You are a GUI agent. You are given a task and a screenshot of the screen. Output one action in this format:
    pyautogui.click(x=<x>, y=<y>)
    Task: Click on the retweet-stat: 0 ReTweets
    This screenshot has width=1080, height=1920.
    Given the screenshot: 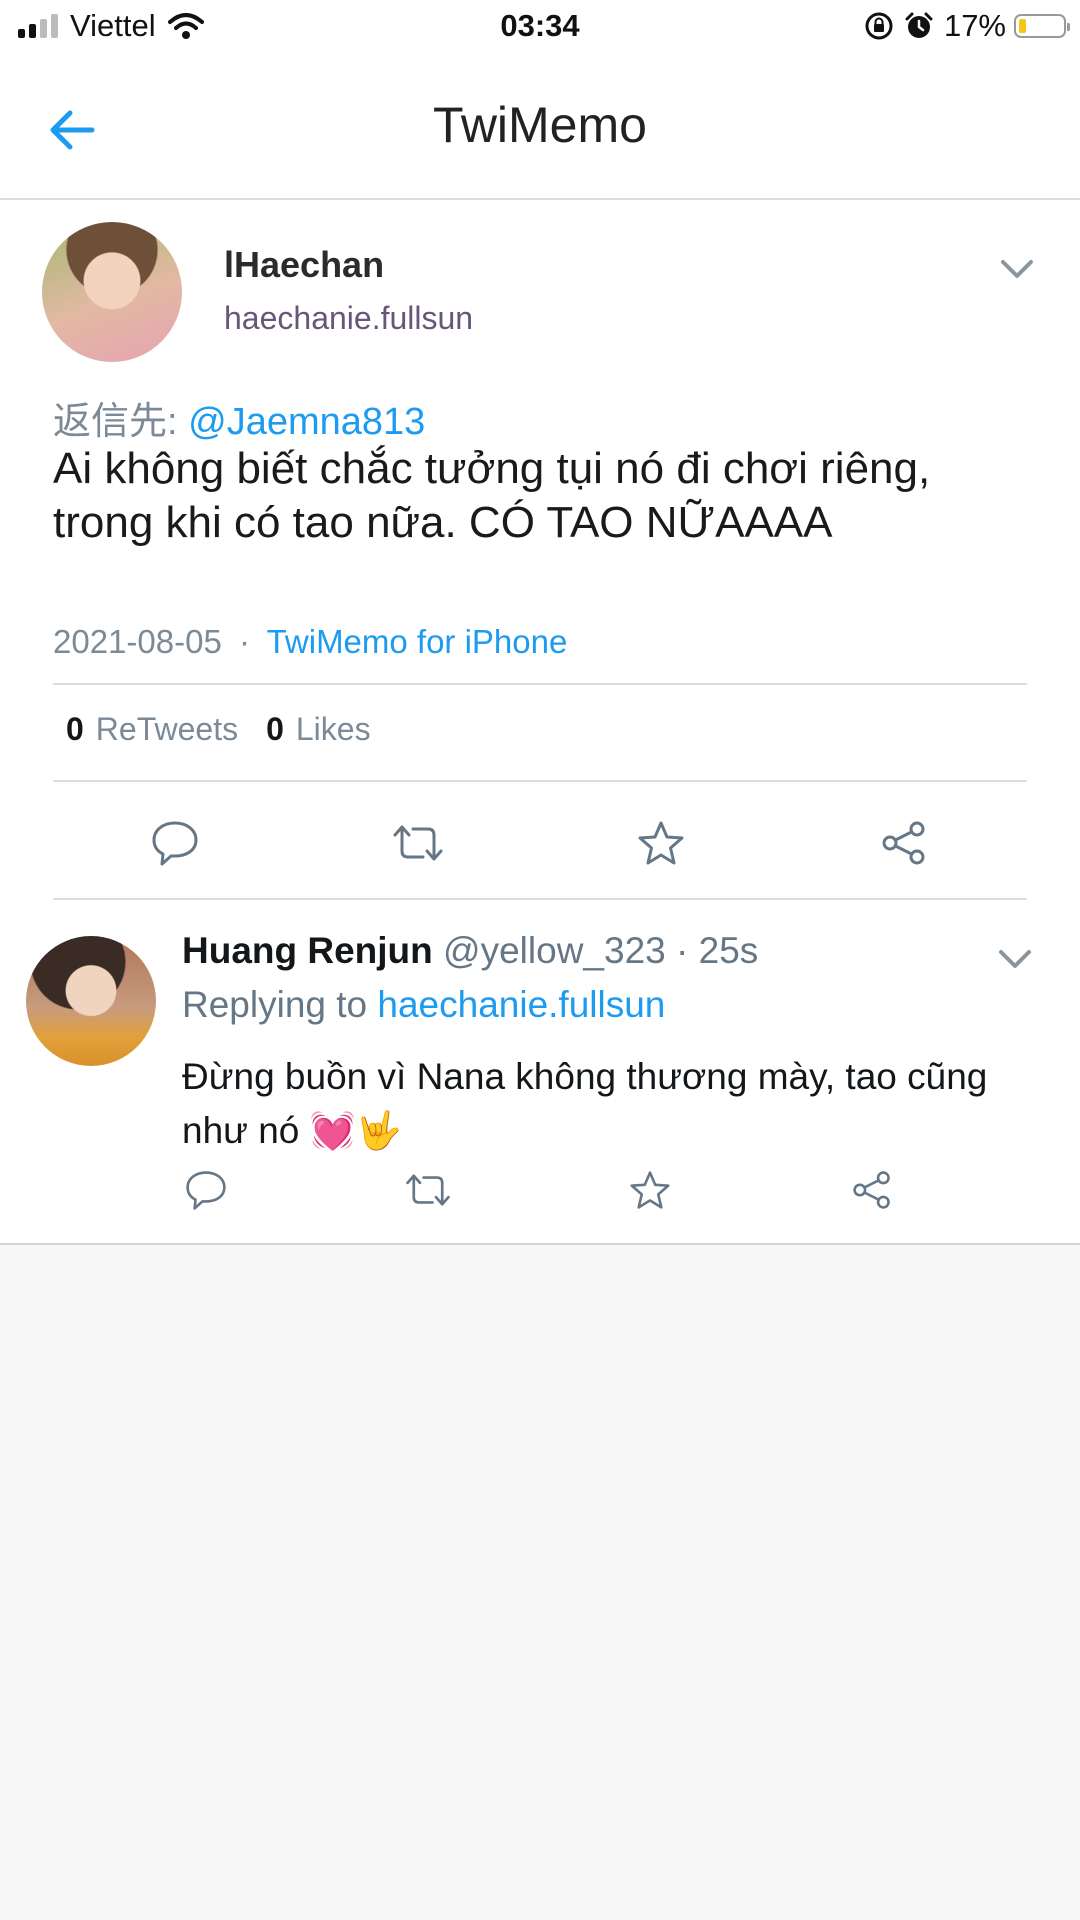 What is the action you would take?
    pyautogui.click(x=152, y=729)
    